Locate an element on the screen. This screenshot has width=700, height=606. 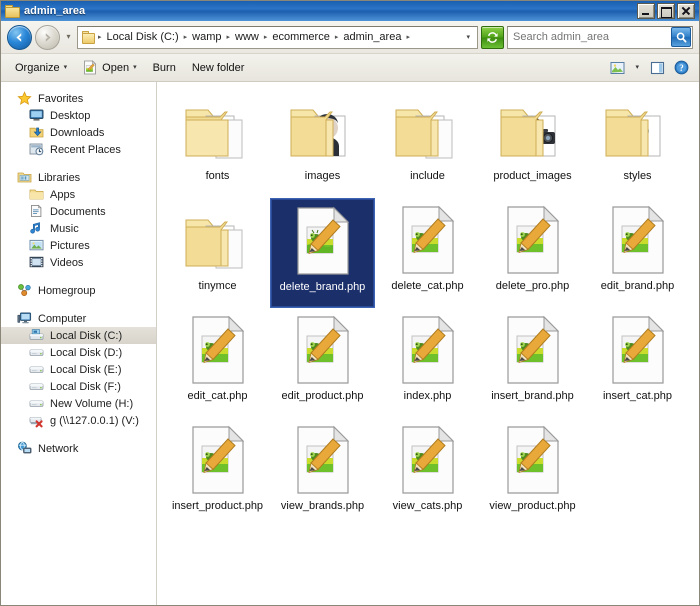
nav-label-network: Network is located at coordinates (58, 448).